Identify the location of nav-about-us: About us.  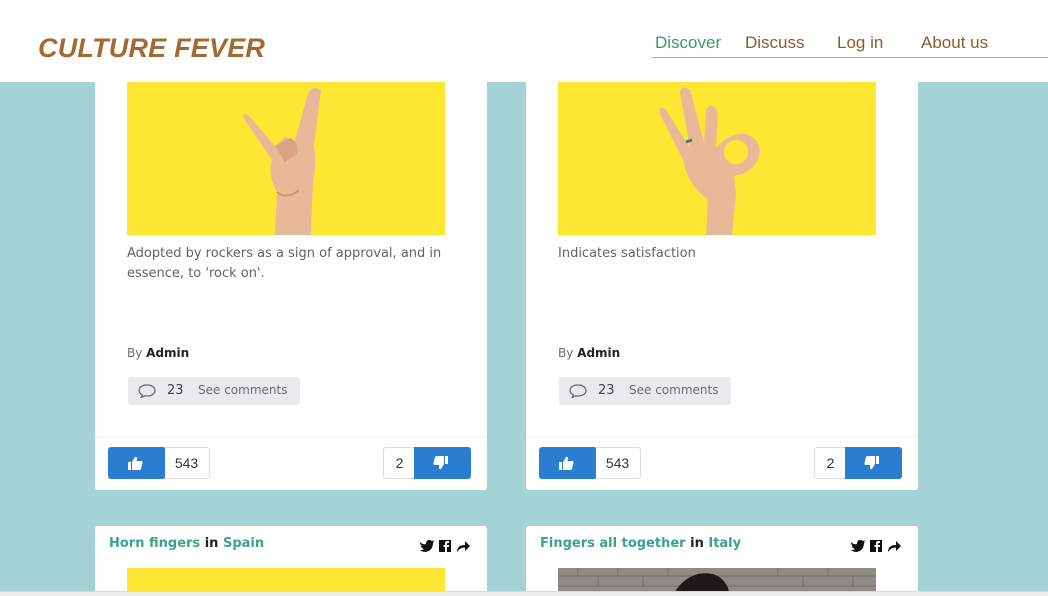
(954, 43).